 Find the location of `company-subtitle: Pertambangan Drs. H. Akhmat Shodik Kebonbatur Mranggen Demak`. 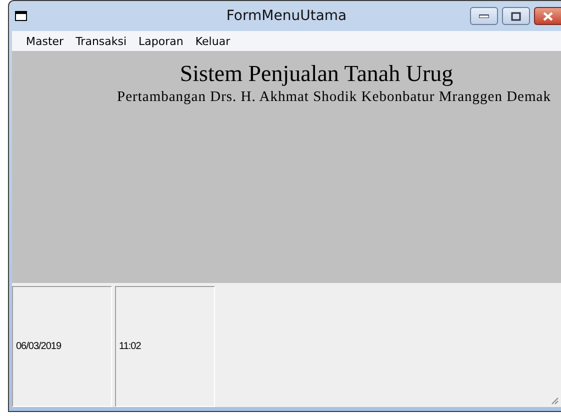

company-subtitle: Pertambangan Drs. H. Akhmat Shodik Kebonbatur Mranggen Demak is located at coordinates (334, 97).